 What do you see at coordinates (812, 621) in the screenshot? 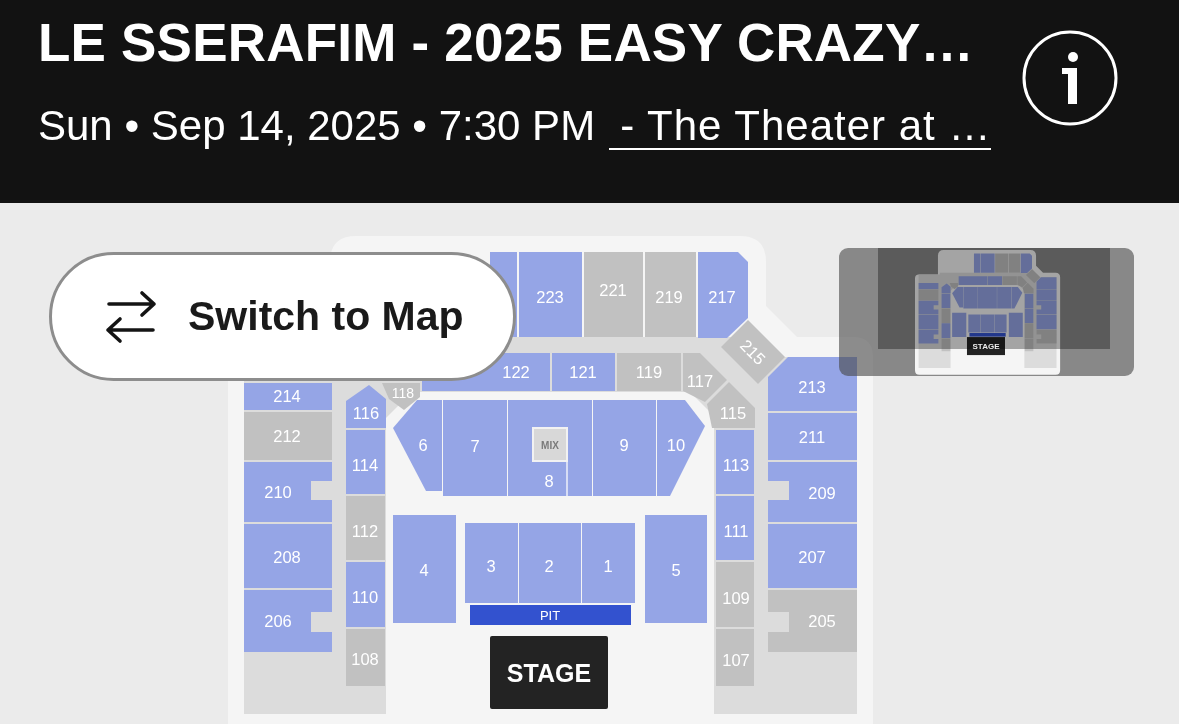
I see `seat-section: 205` at bounding box center [812, 621].